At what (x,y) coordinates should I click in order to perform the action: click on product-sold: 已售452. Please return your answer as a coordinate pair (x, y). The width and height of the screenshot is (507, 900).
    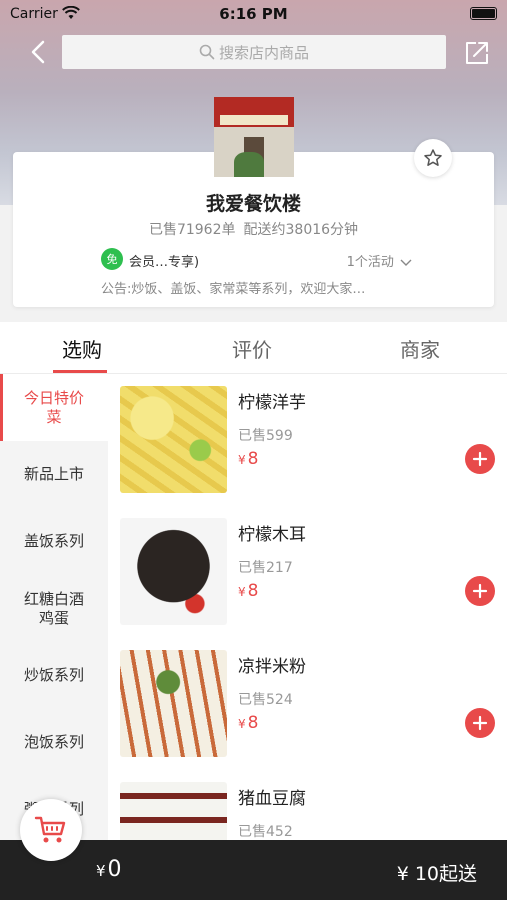
    Looking at the image, I should click on (265, 832).